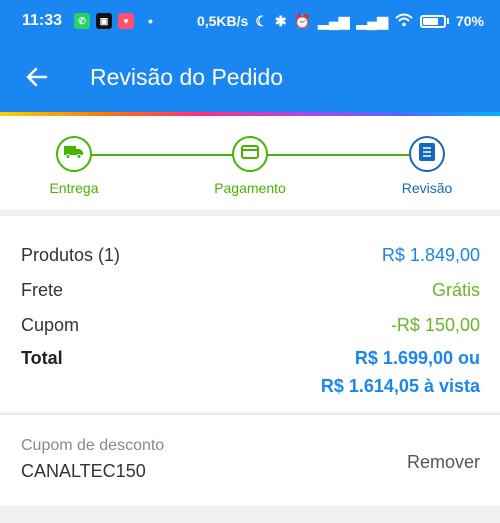  What do you see at coordinates (250, 188) in the screenshot?
I see `step-label: Pagamento` at bounding box center [250, 188].